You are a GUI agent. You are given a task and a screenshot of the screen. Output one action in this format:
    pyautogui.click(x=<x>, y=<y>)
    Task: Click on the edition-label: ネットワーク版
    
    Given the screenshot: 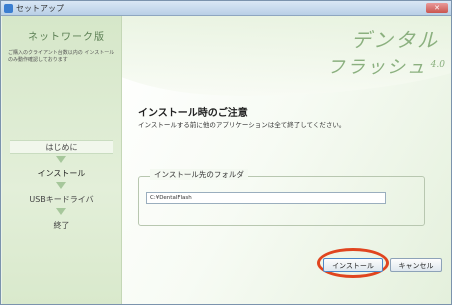 What is the action you would take?
    pyautogui.click(x=66, y=37)
    